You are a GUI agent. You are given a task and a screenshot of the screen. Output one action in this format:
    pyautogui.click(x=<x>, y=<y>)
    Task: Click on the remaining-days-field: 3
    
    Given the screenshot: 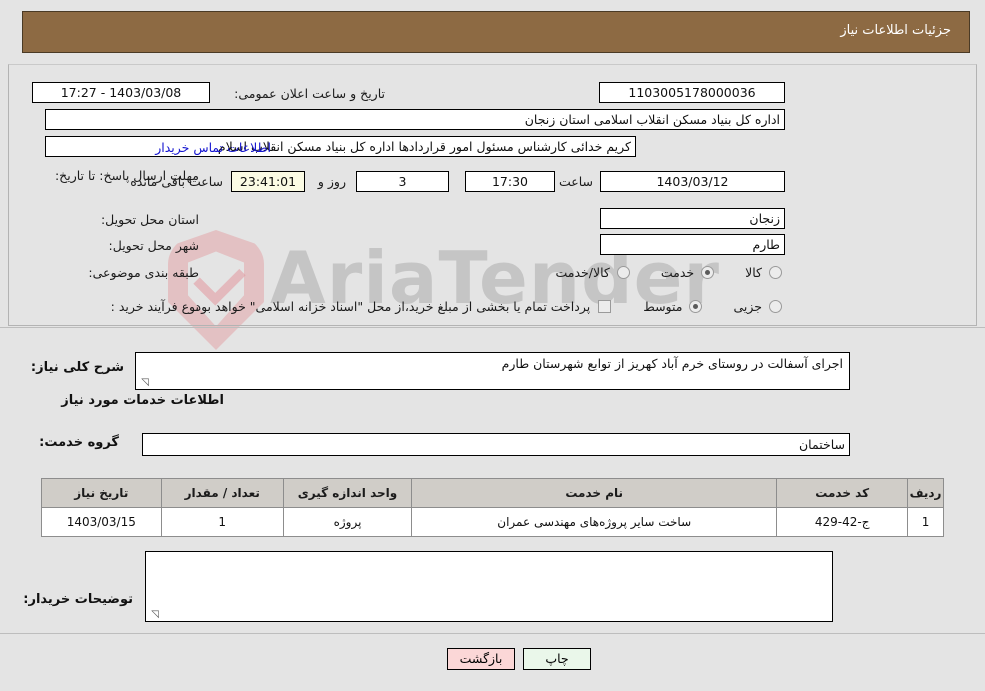 What is the action you would take?
    pyautogui.click(x=402, y=181)
    